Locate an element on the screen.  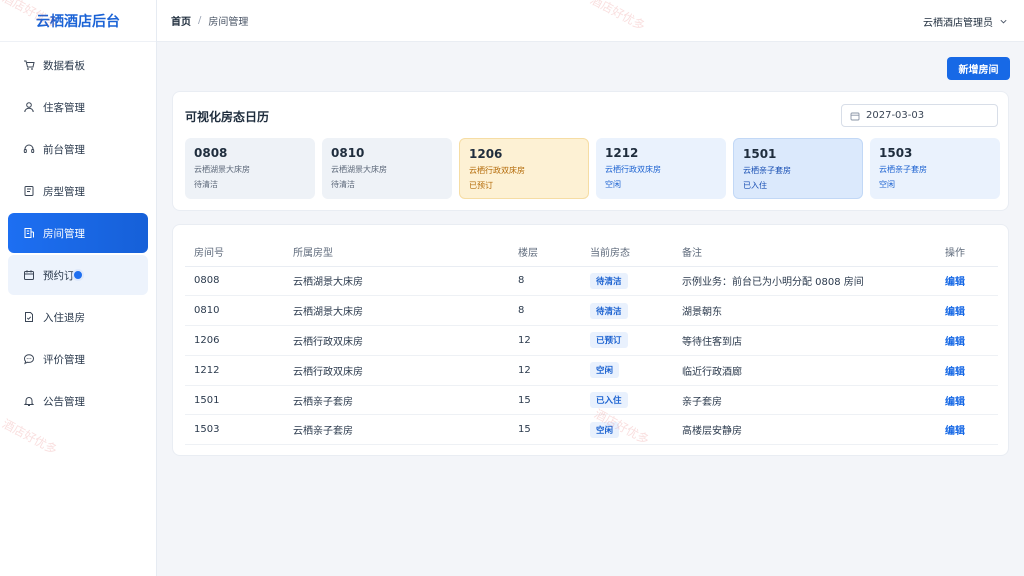
app-logo-title: 云栖酒店后台 is located at coordinates (78, 21).